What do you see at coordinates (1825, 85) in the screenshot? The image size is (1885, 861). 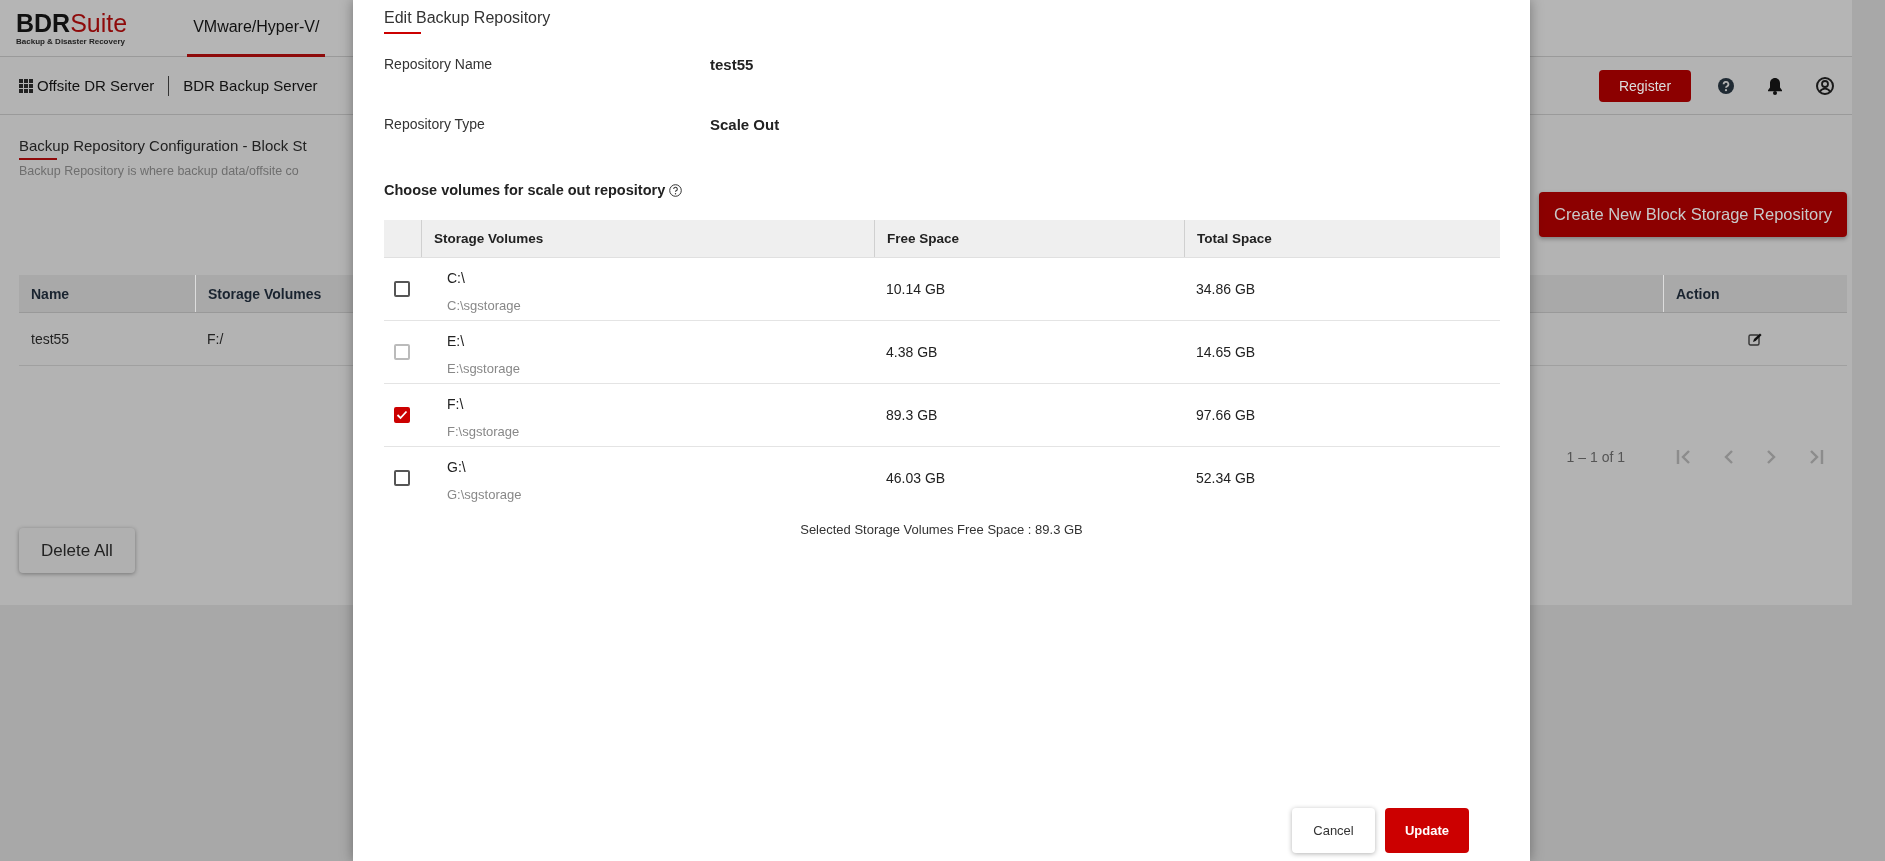 I see `user-icon` at bounding box center [1825, 85].